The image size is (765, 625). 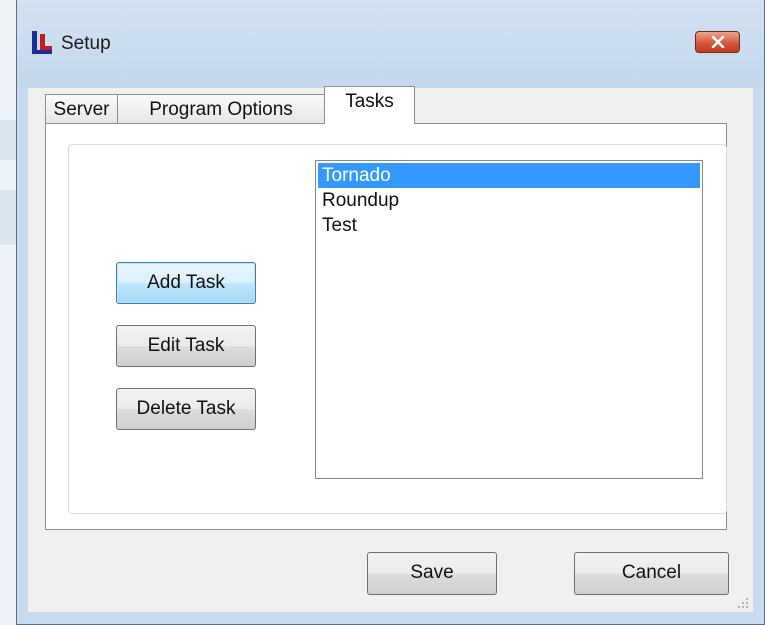 What do you see at coordinates (186, 409) in the screenshot?
I see `delete-task-button: Delete Task` at bounding box center [186, 409].